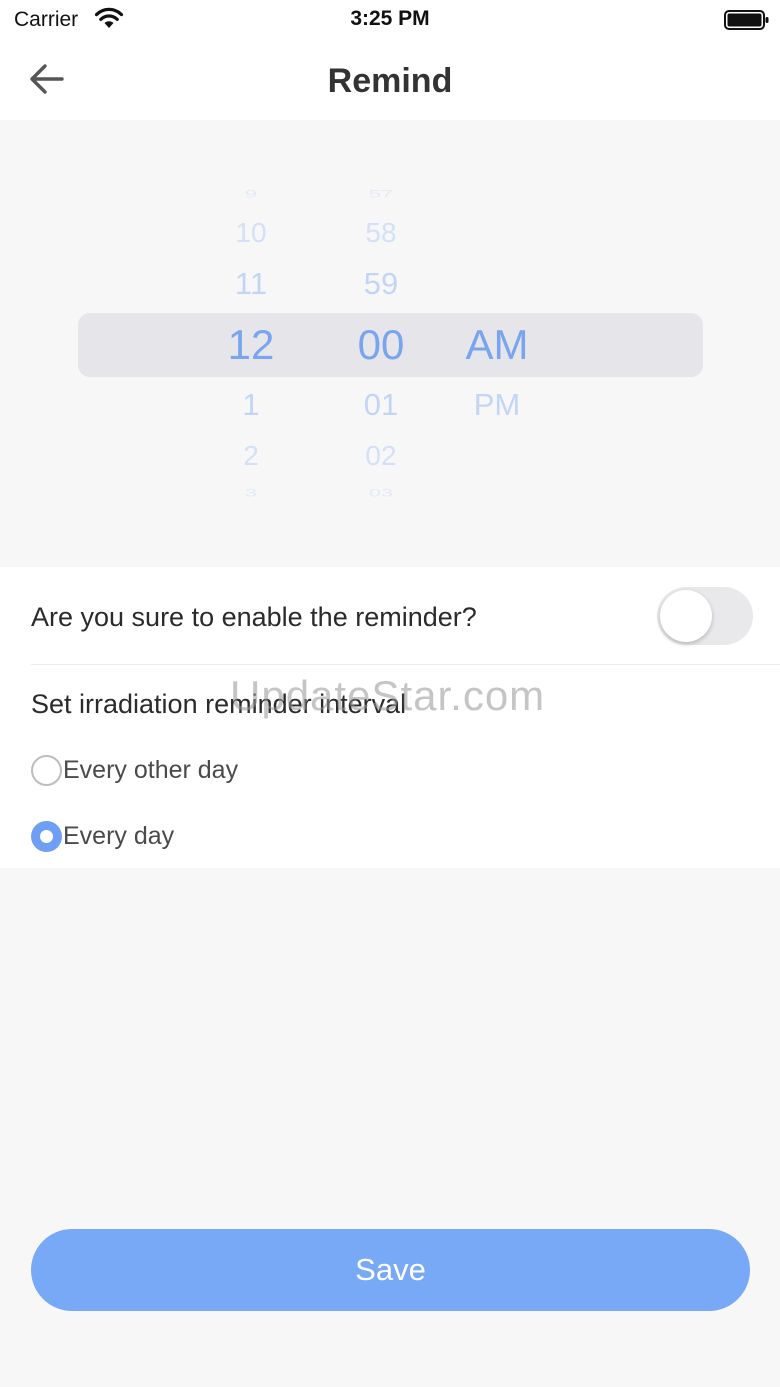 This screenshot has height=1387, width=780. What do you see at coordinates (251, 194) in the screenshot?
I see `hour-option: 9` at bounding box center [251, 194].